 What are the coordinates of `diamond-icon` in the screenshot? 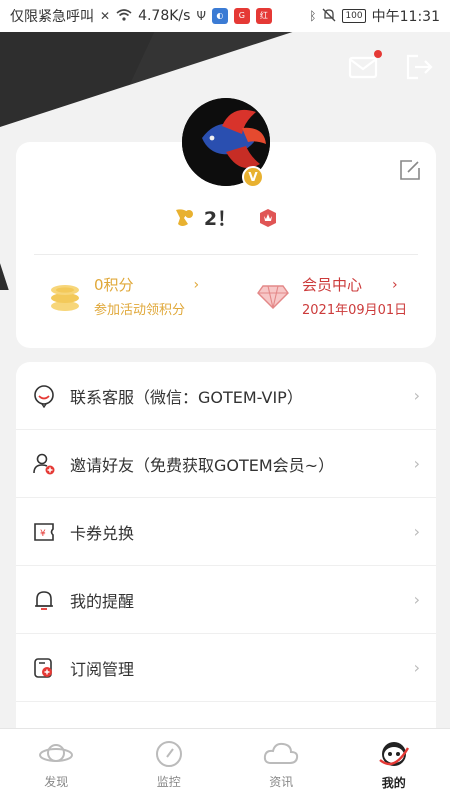 It's located at (273, 297).